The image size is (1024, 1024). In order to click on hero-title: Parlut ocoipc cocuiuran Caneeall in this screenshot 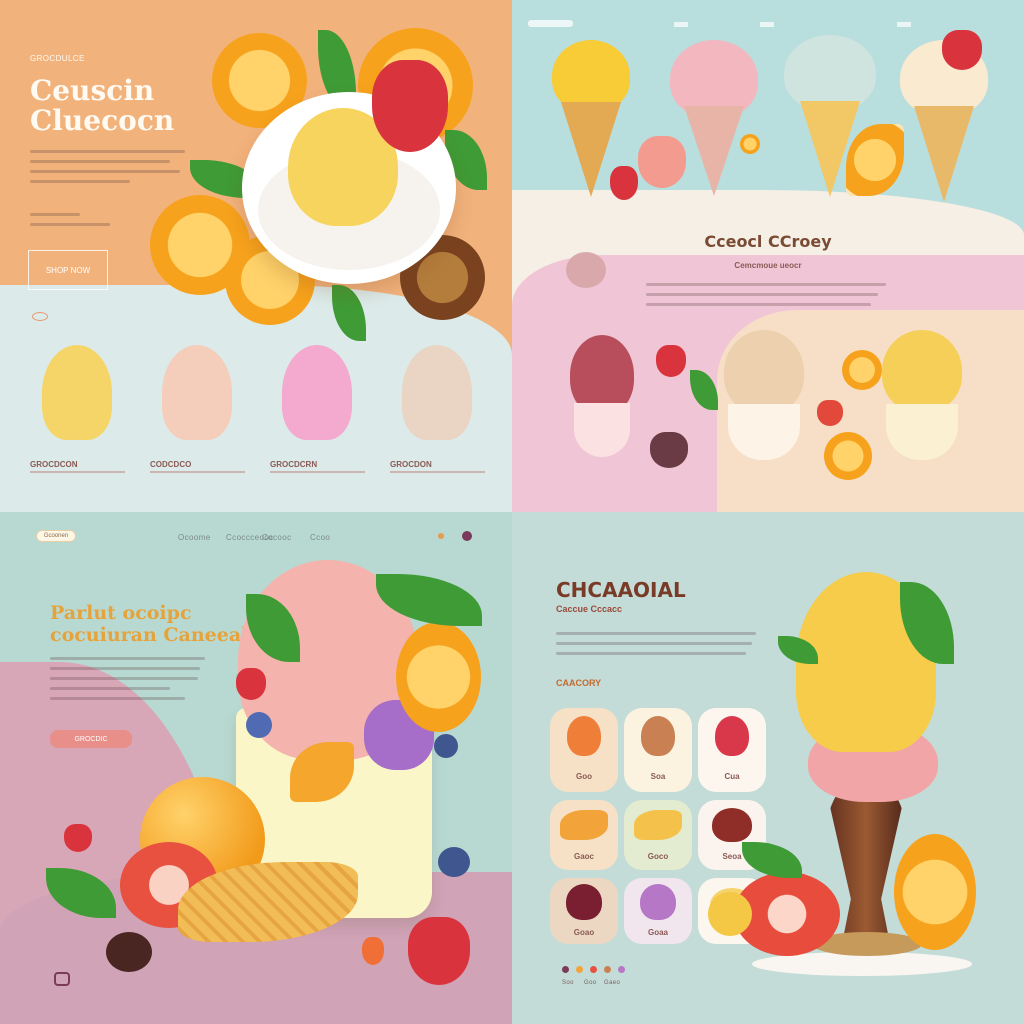, I will do `click(153, 624)`.